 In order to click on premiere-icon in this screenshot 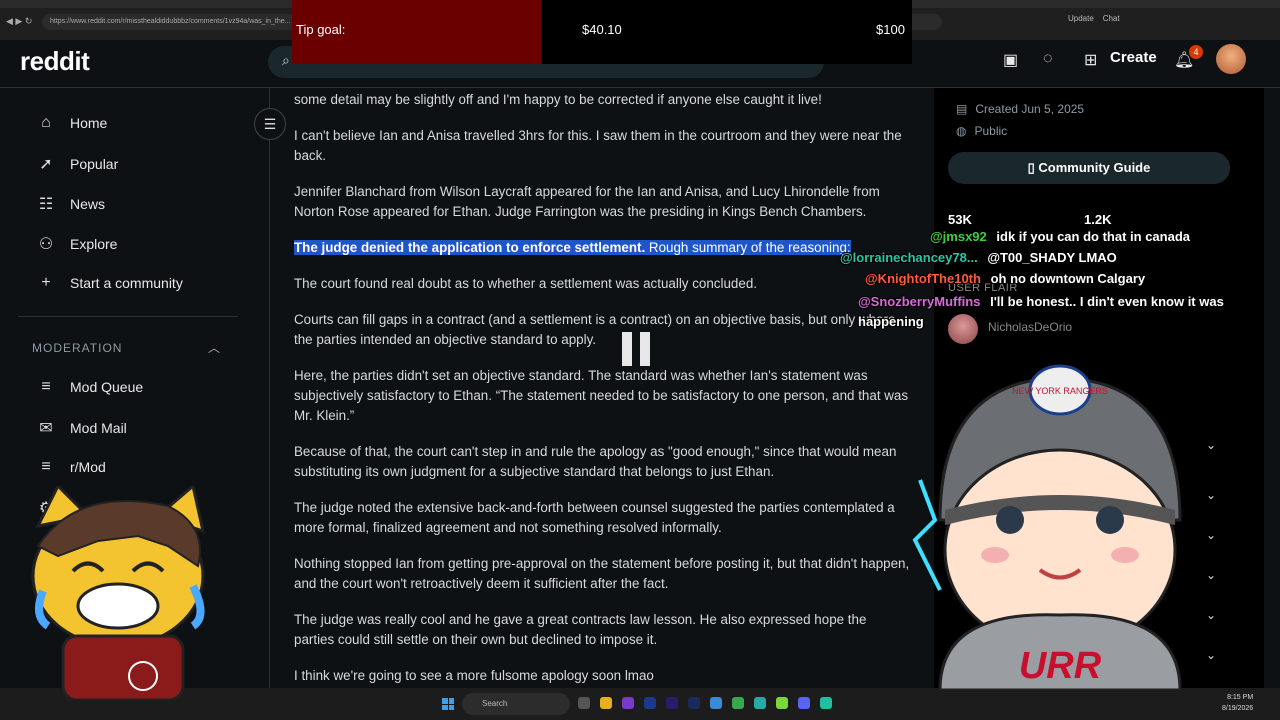, I will do `click(672, 703)`.